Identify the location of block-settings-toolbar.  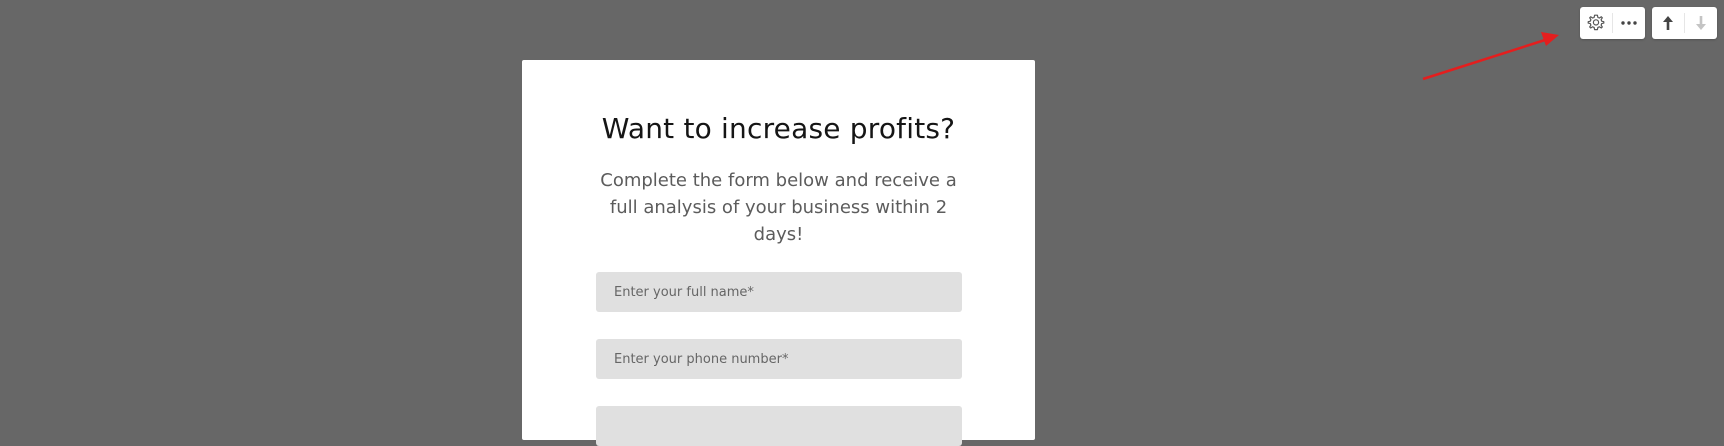
(1612, 23).